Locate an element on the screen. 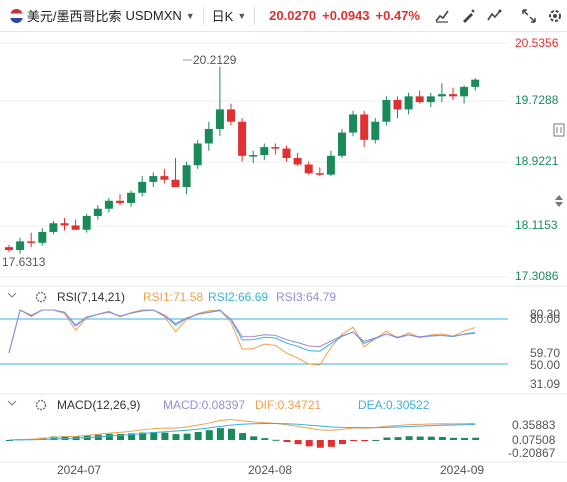 The width and height of the screenshot is (567, 482). macd-title: MACD(12,26,9) is located at coordinates (98, 405).